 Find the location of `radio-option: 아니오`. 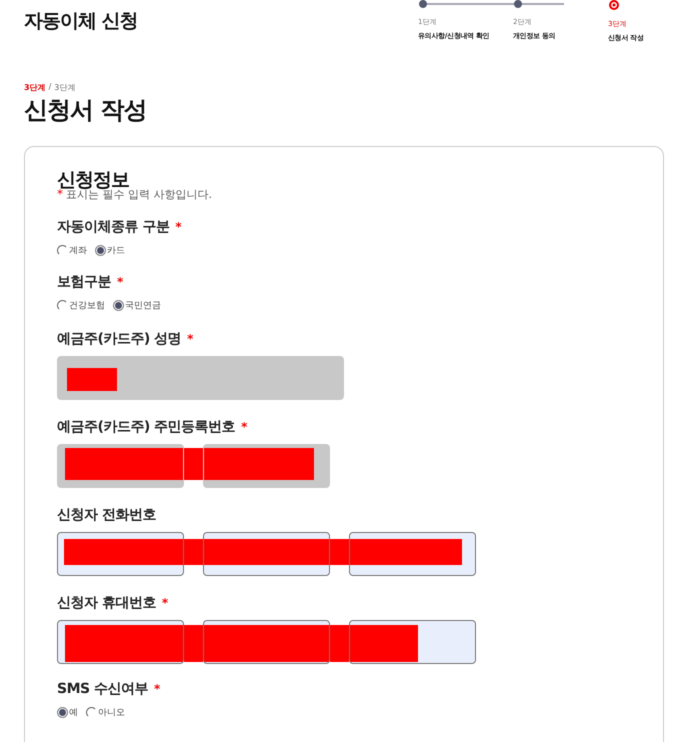

radio-option: 아니오 is located at coordinates (105, 712).